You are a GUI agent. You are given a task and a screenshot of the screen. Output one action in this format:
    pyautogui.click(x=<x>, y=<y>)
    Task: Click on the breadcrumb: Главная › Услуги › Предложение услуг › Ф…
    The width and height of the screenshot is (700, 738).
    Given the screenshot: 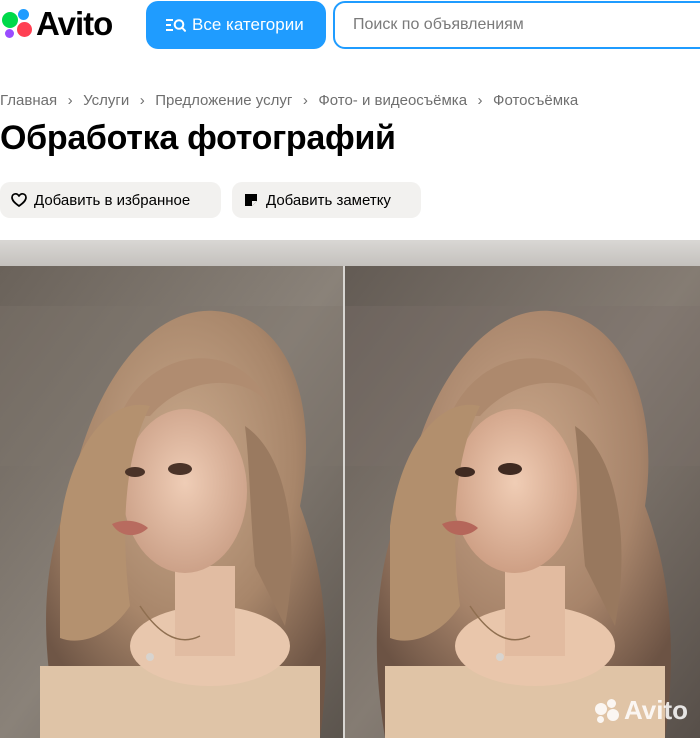 What is the action you would take?
    pyautogui.click(x=289, y=100)
    